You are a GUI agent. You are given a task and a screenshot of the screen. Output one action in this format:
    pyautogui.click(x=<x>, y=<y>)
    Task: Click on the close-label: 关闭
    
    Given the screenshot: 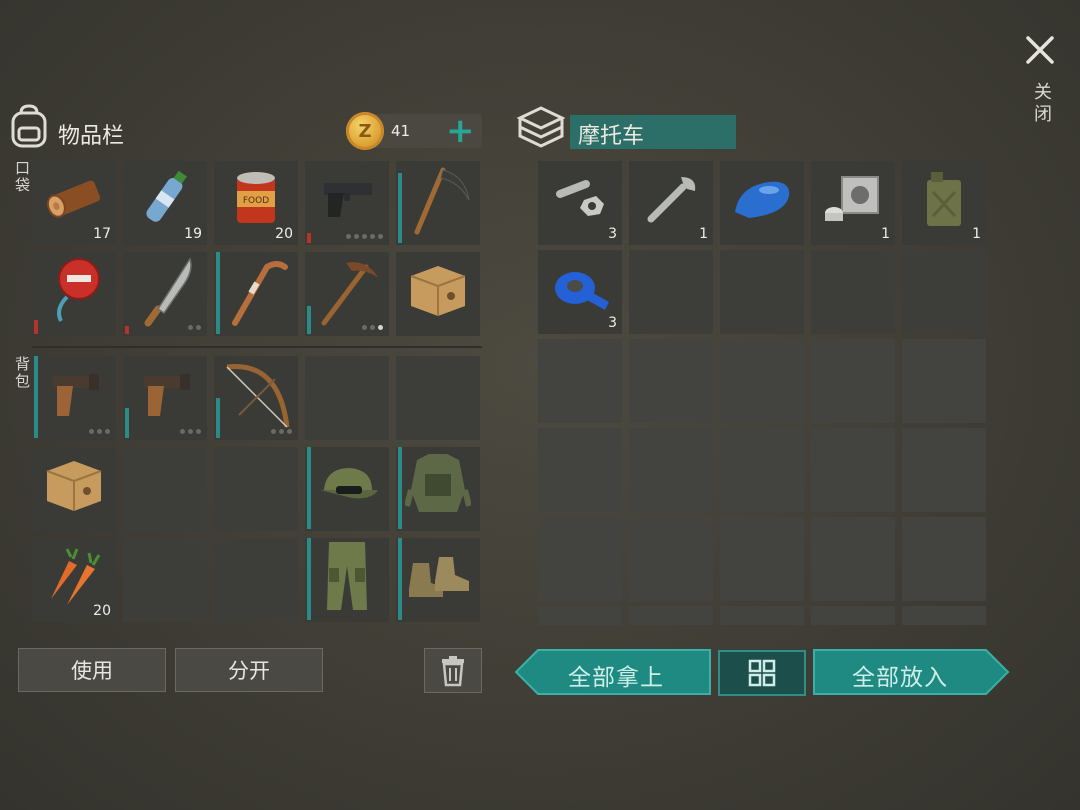 What is the action you would take?
    pyautogui.click(x=1041, y=104)
    